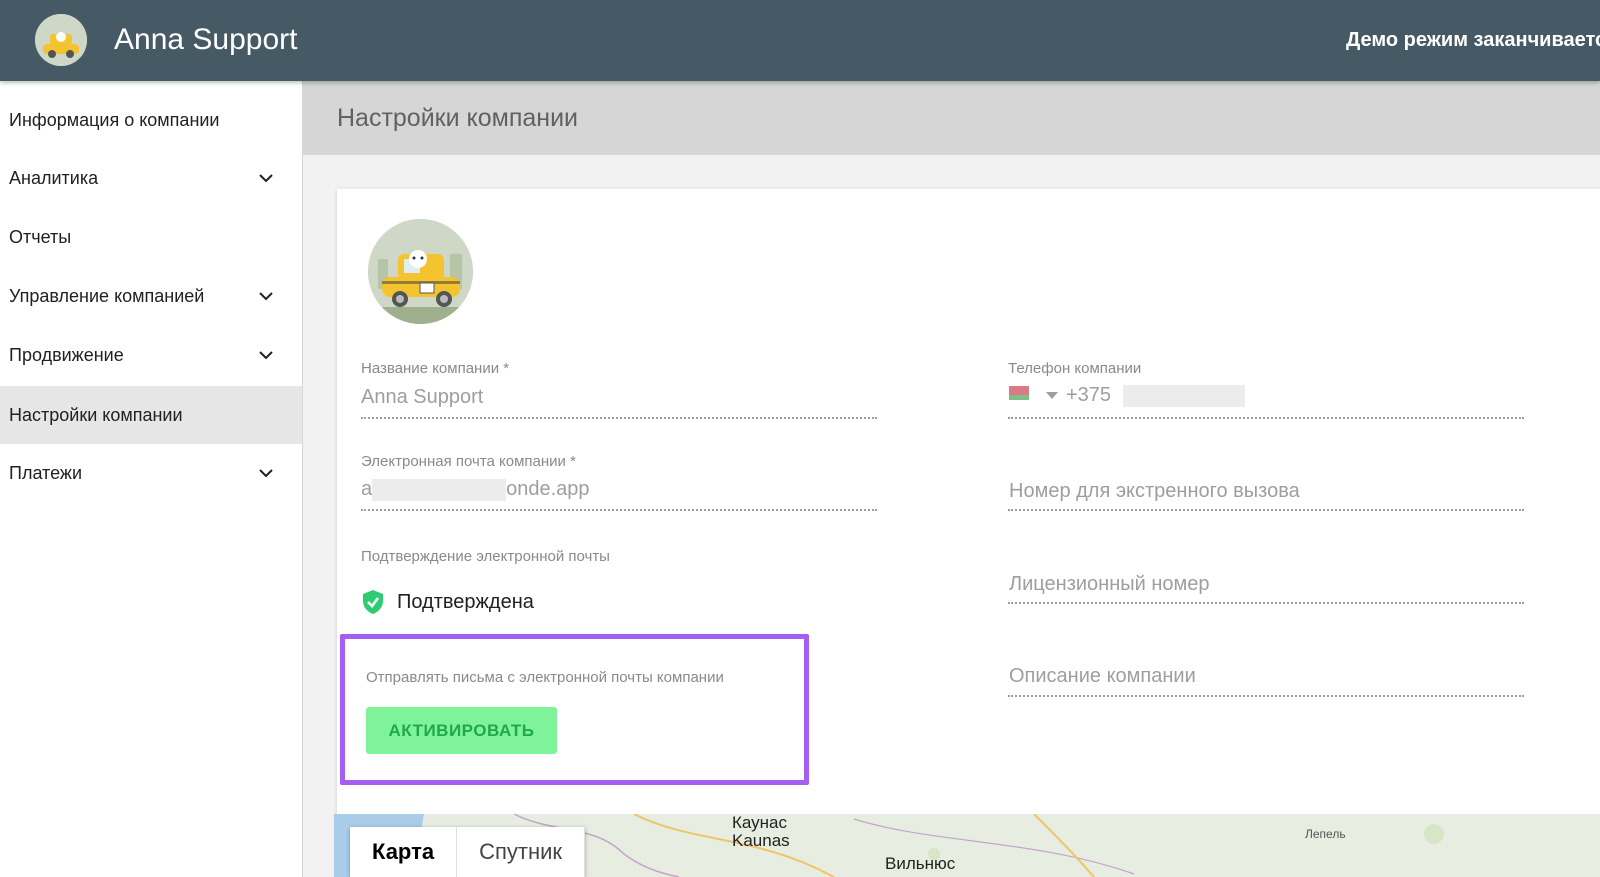 The image size is (1600, 877). What do you see at coordinates (619, 510) in the screenshot?
I see `company-email-underline` at bounding box center [619, 510].